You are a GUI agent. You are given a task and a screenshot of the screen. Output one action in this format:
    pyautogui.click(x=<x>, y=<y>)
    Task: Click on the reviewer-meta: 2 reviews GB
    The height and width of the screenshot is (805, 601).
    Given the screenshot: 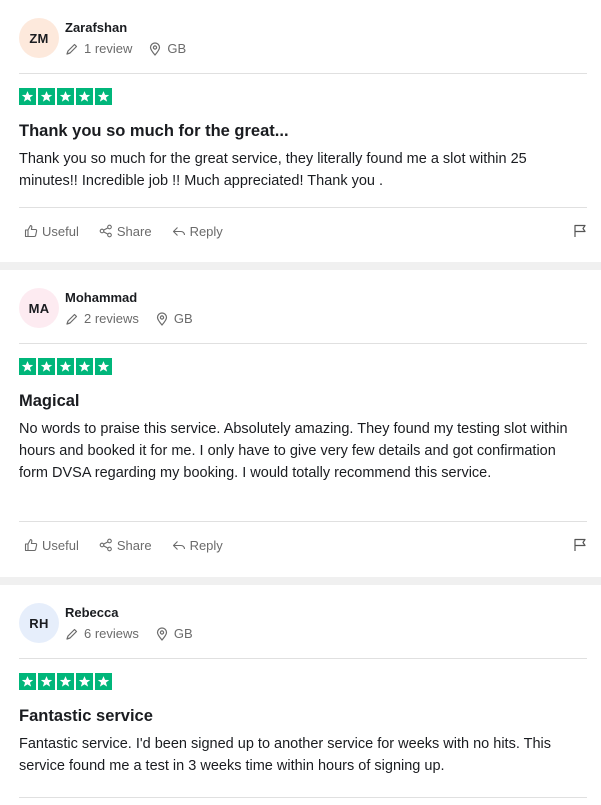 What is the action you would take?
    pyautogui.click(x=129, y=318)
    